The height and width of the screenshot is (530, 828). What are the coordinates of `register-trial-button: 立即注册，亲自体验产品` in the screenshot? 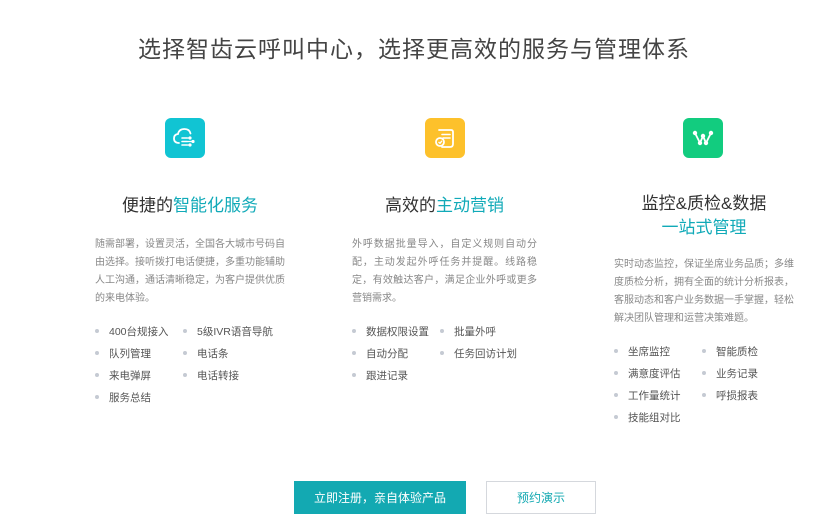 It's located at (380, 497).